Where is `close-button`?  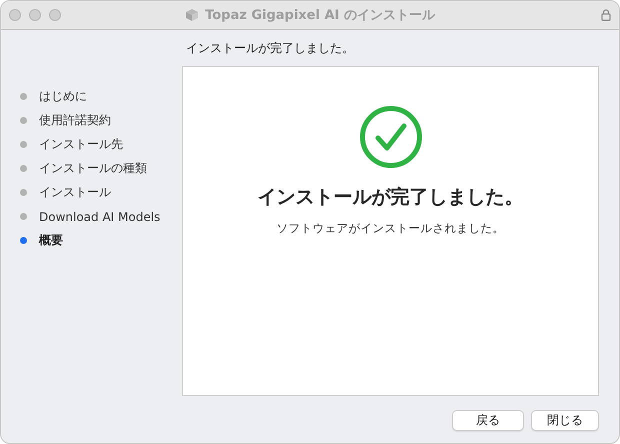
close-button is located at coordinates (15, 15).